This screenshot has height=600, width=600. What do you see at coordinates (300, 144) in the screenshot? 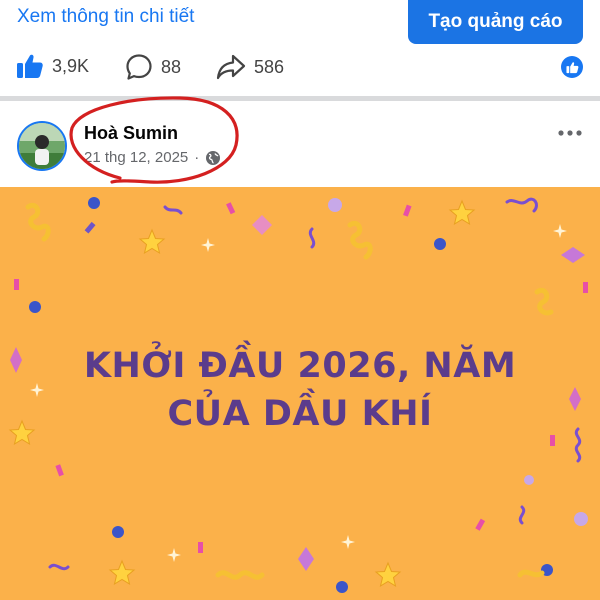
I see `post-header: Hoà Sumin 21 thg 12, 2025 ·` at bounding box center [300, 144].